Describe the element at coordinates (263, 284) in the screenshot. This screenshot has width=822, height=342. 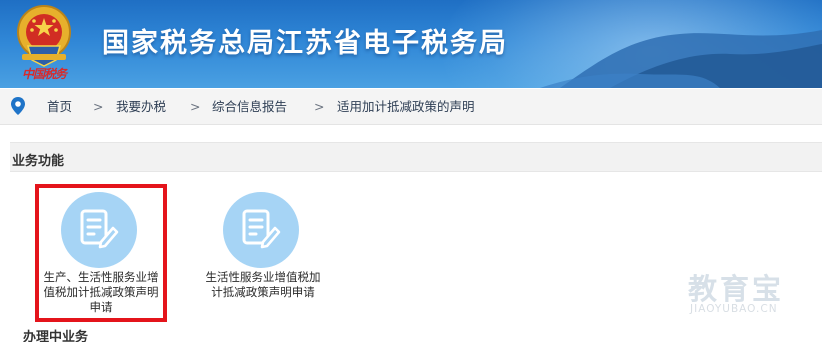
I see `function-card-label: 生活性服务业增值税加计抵减政策声明申请` at that location.